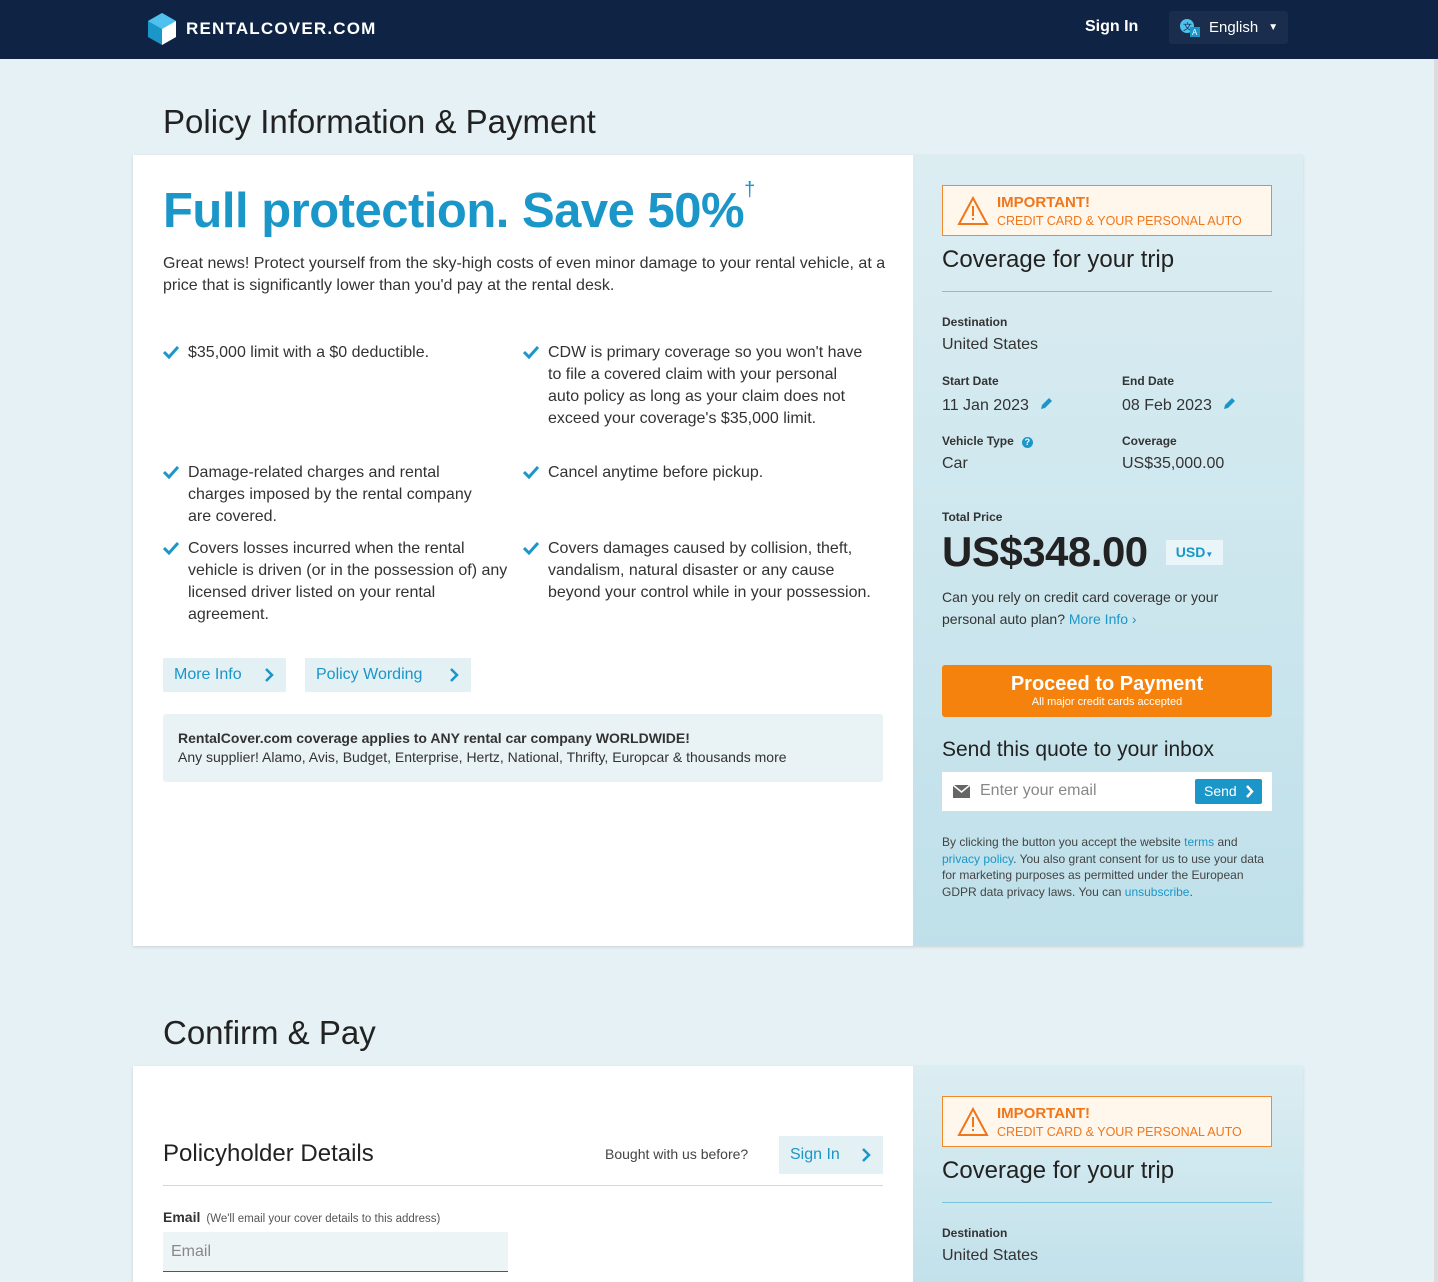 The height and width of the screenshot is (1282, 1438). What do you see at coordinates (1149, 441) in the screenshot?
I see `coverage-label: Coverage` at bounding box center [1149, 441].